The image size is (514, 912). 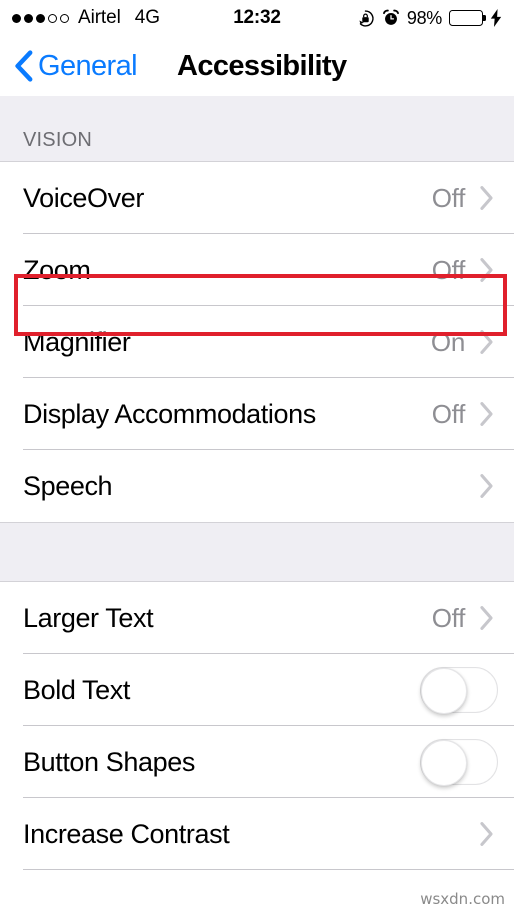 I want to click on battery-percentage: 98%, so click(x=424, y=17).